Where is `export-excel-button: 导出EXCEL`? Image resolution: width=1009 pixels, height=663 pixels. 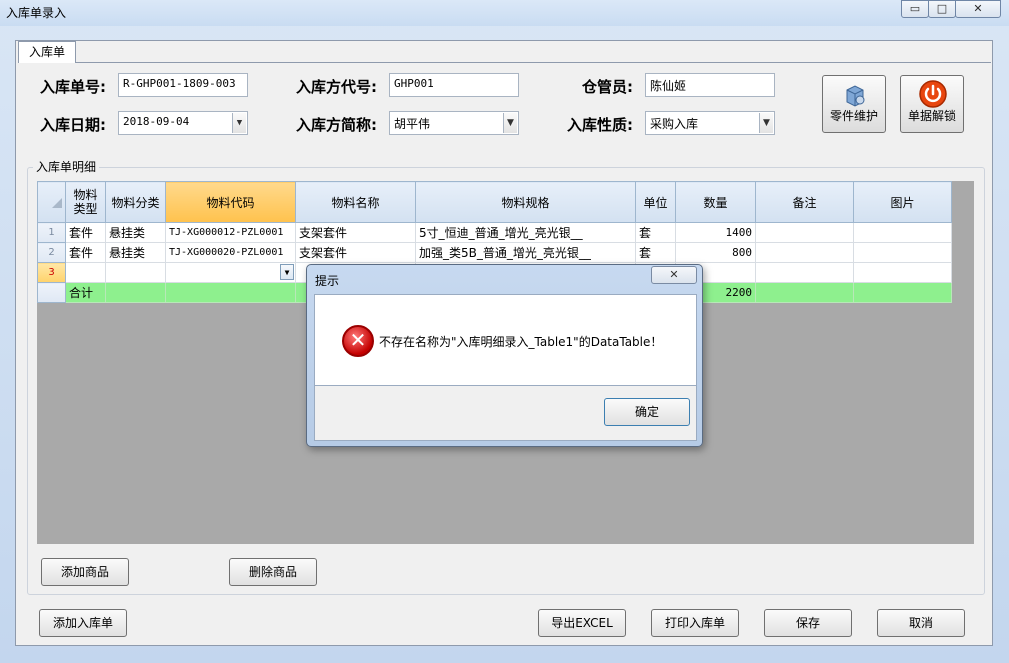
export-excel-button: 导出EXCEL is located at coordinates (582, 623).